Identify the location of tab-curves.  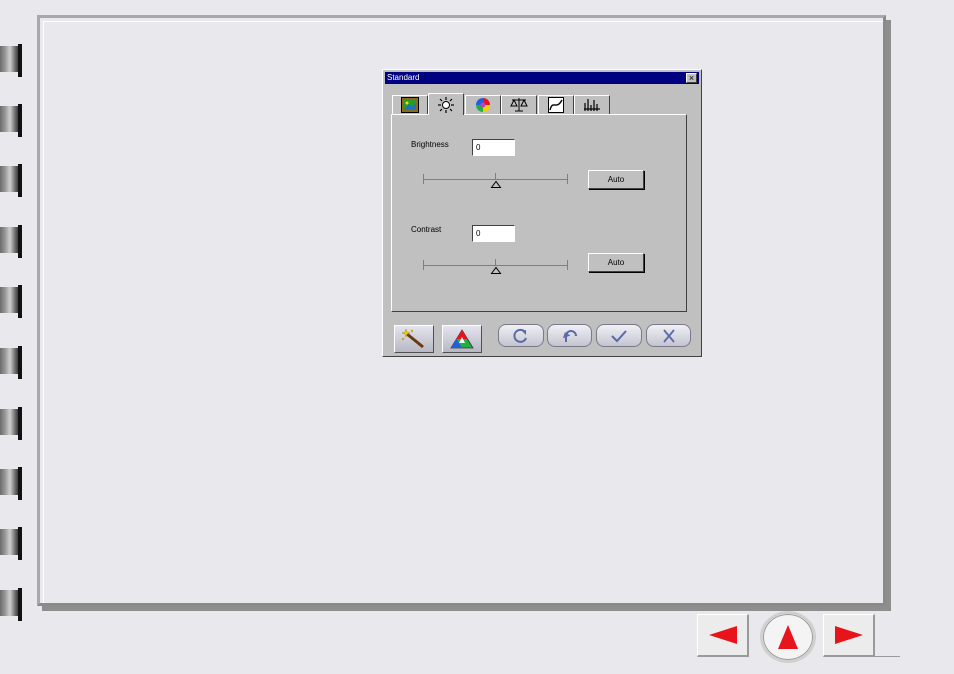
(556, 104).